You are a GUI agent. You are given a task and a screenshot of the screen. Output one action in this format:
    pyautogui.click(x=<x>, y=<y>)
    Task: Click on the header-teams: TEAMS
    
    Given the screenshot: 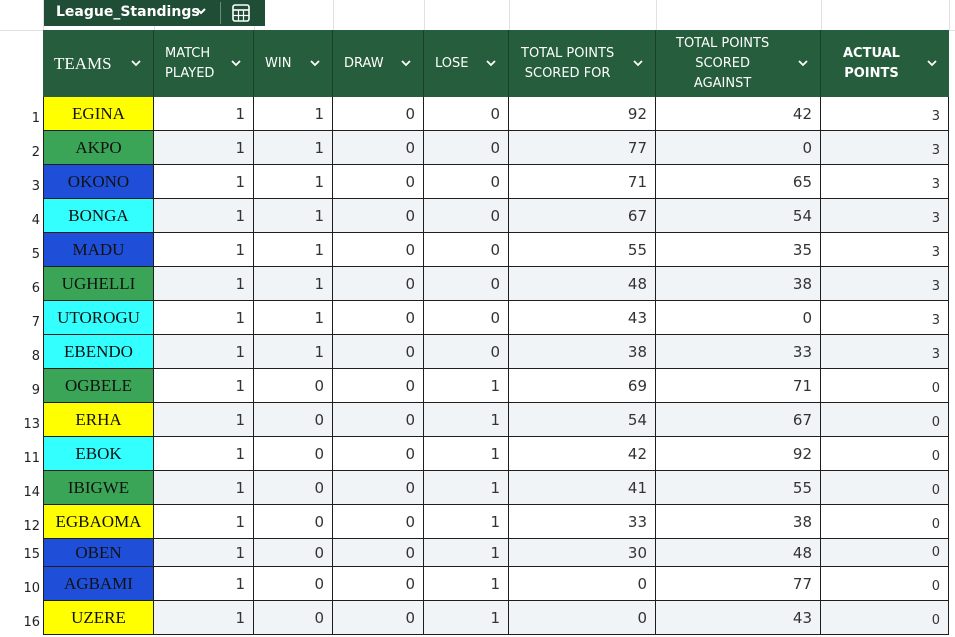 What is the action you would take?
    pyautogui.click(x=98, y=63)
    